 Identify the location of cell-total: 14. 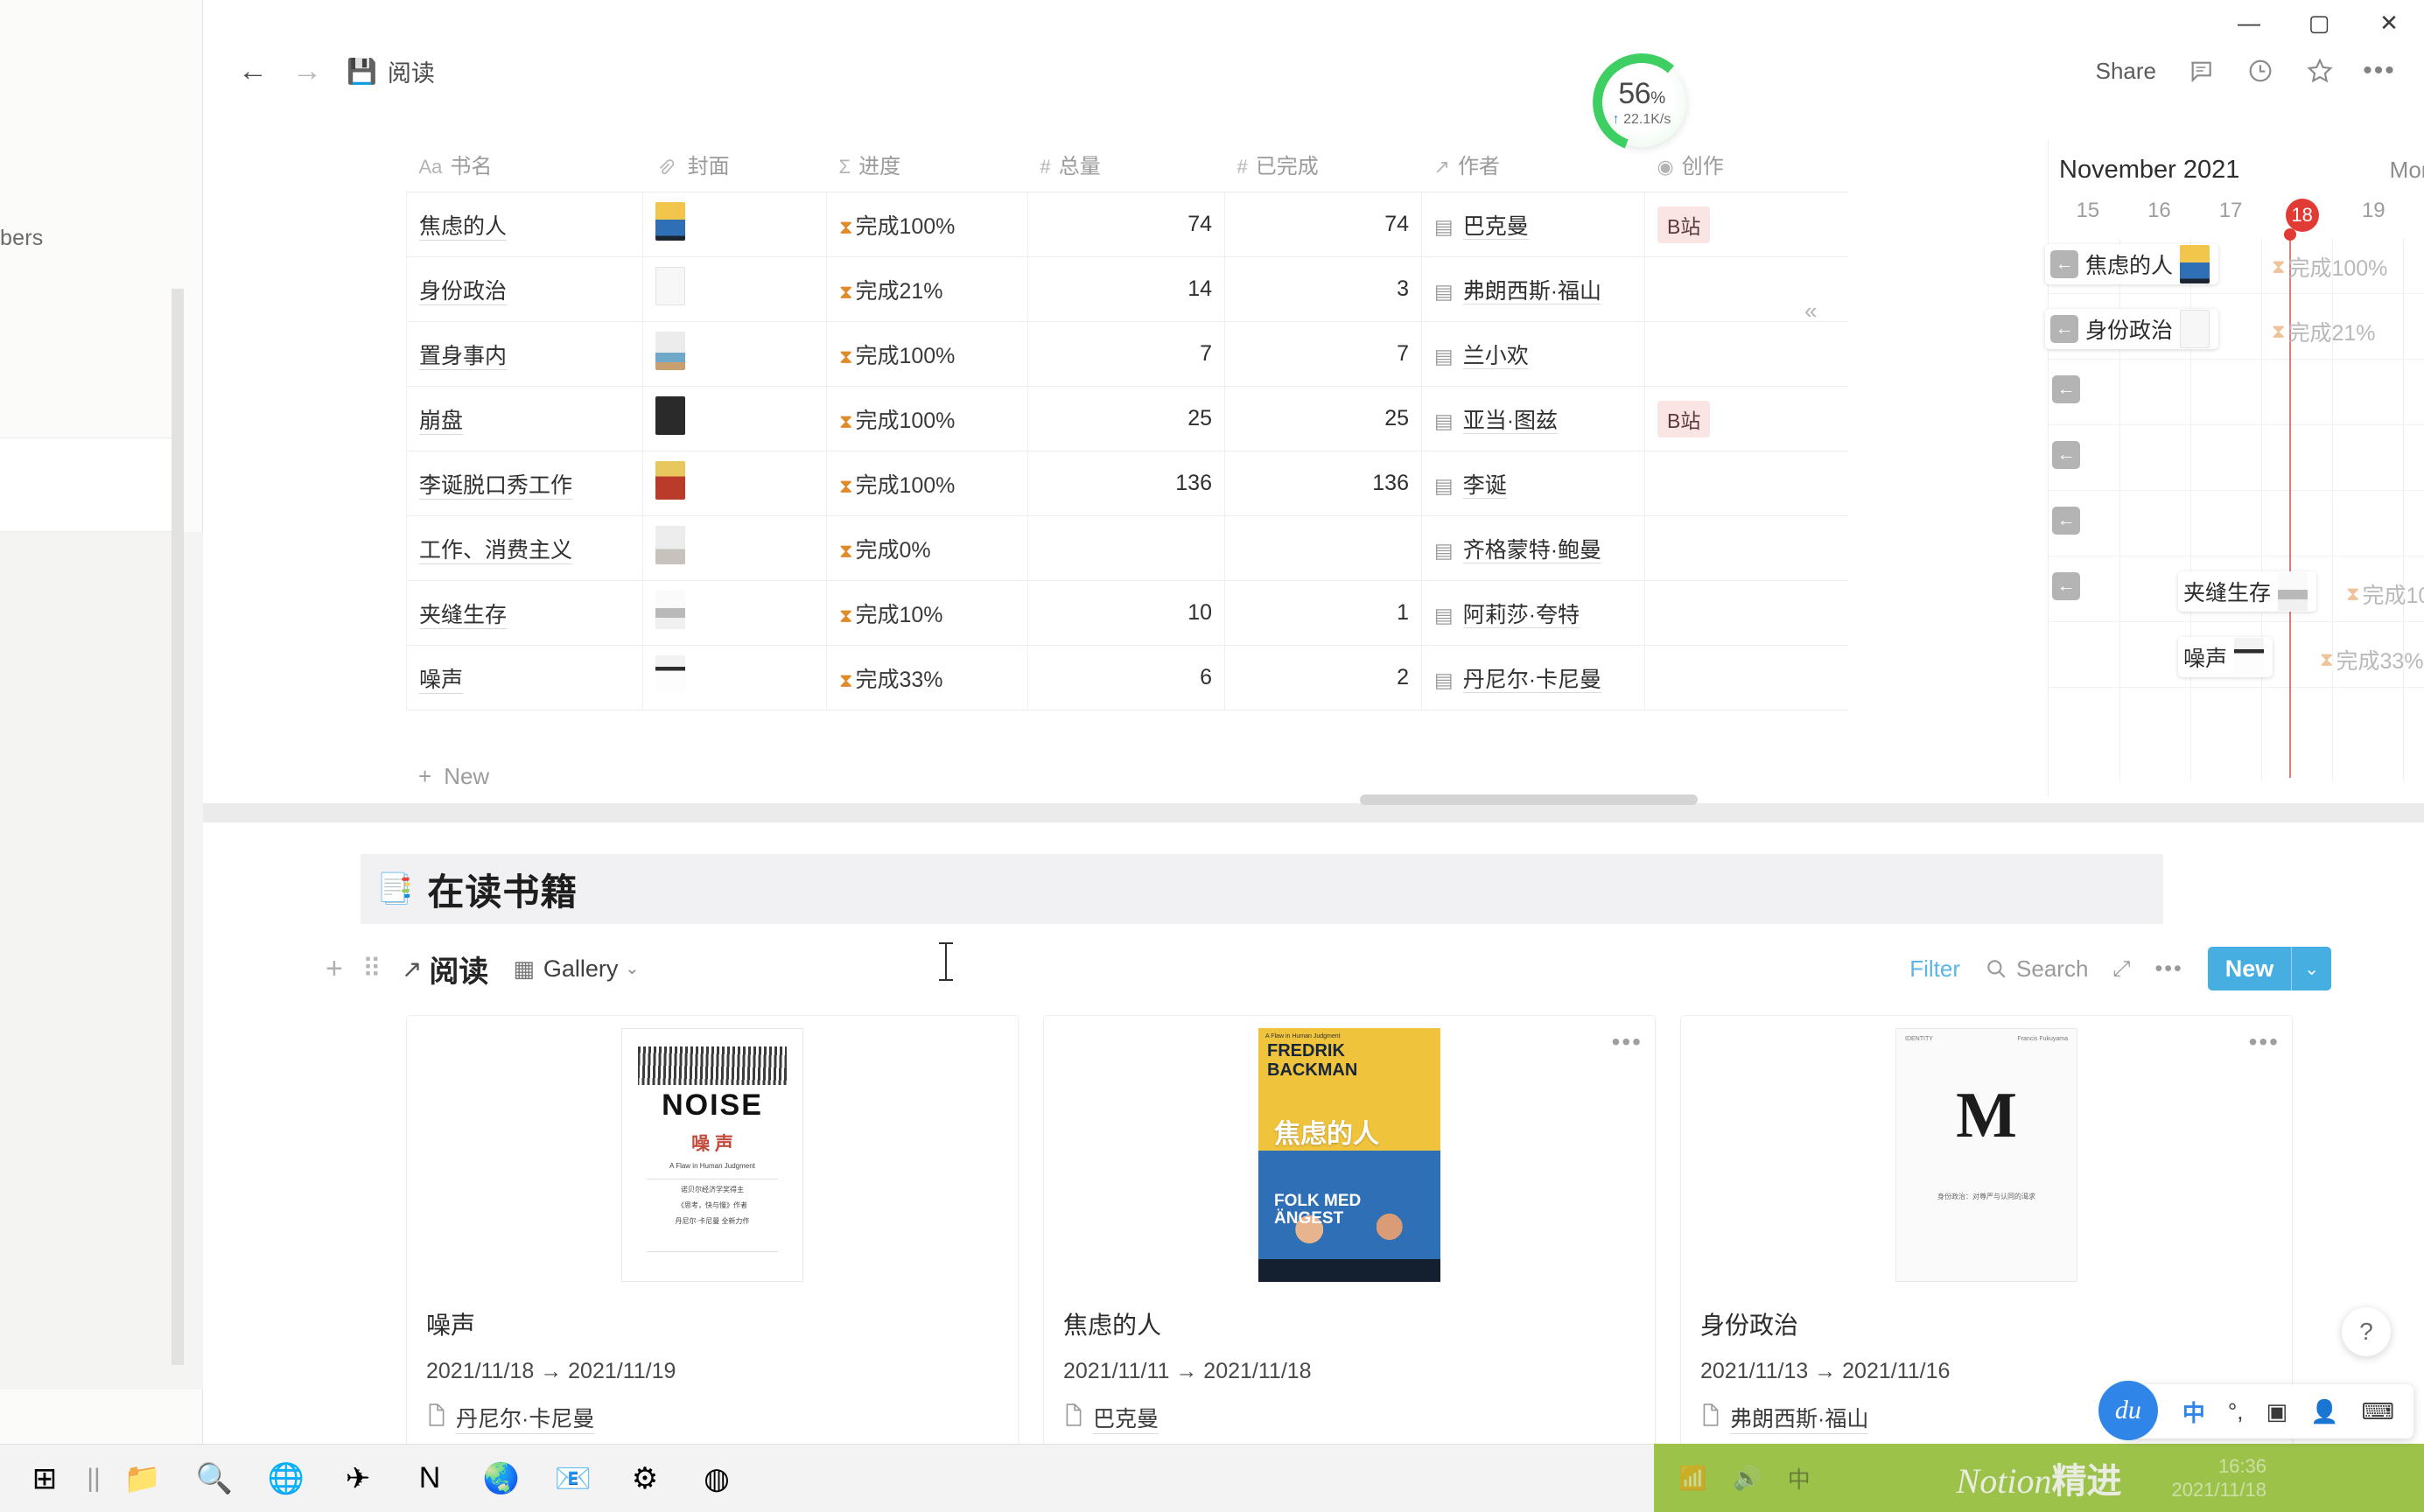
(1126, 289).